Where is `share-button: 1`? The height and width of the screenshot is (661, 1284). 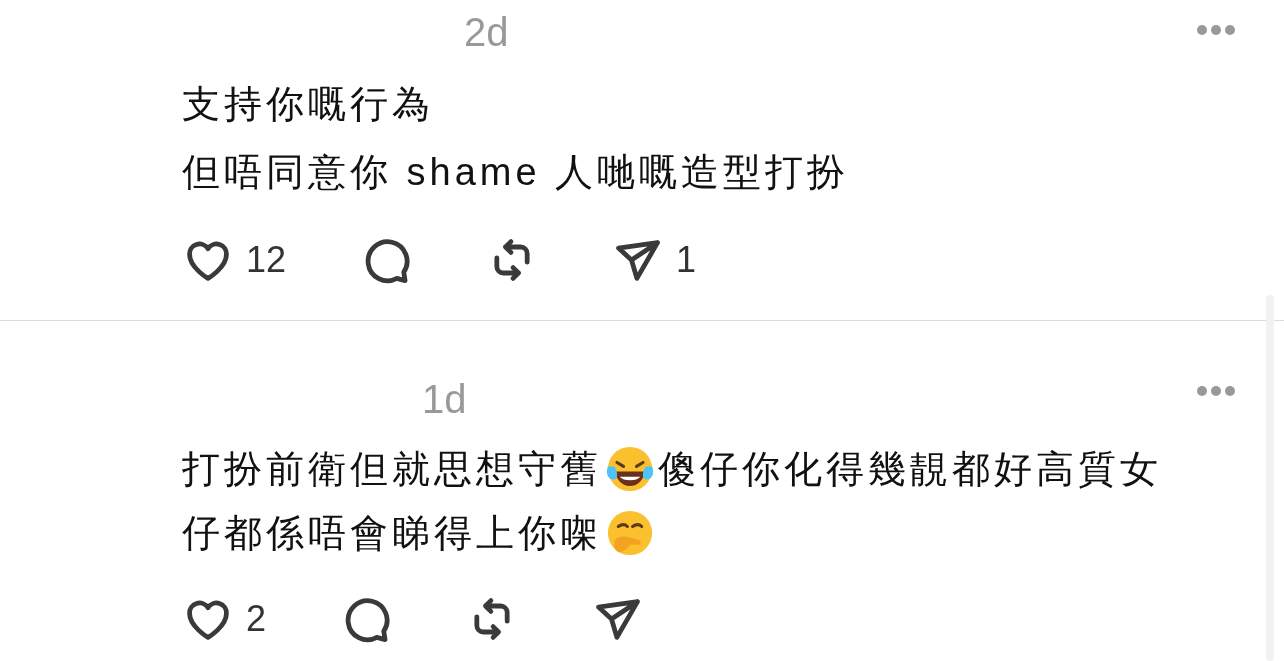
share-button: 1 is located at coordinates (654, 260).